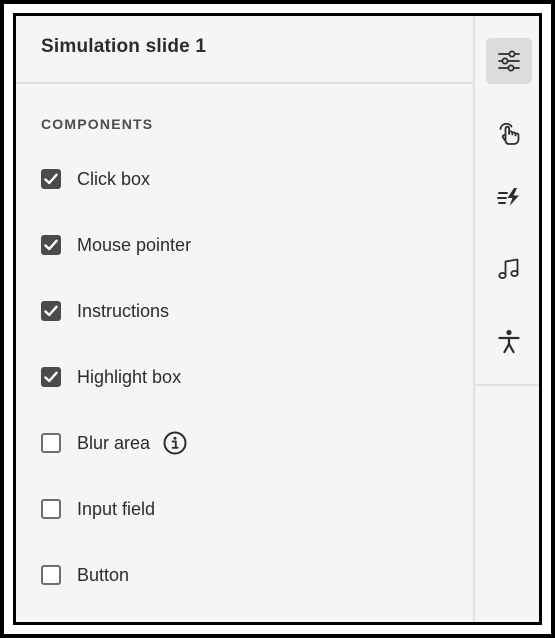 The image size is (555, 638). I want to click on checkbox-click-box, so click(51, 179).